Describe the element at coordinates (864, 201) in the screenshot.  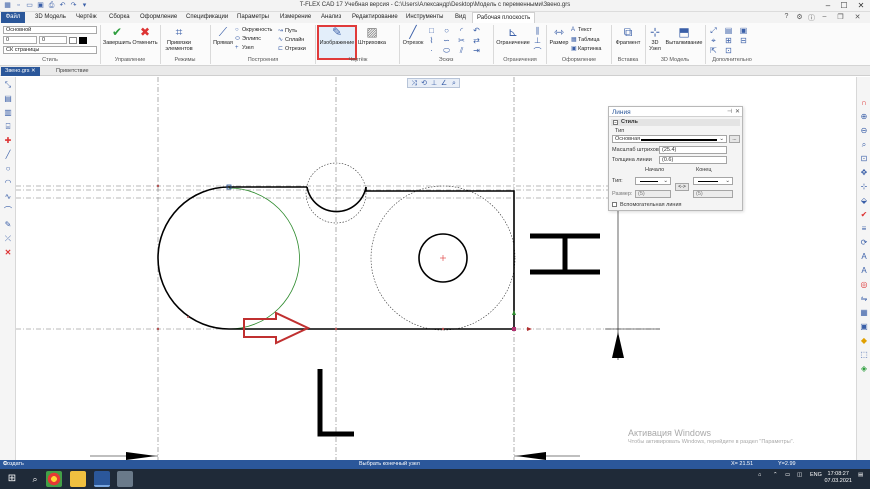
I see `cube-view-icon: ⬙` at that location.